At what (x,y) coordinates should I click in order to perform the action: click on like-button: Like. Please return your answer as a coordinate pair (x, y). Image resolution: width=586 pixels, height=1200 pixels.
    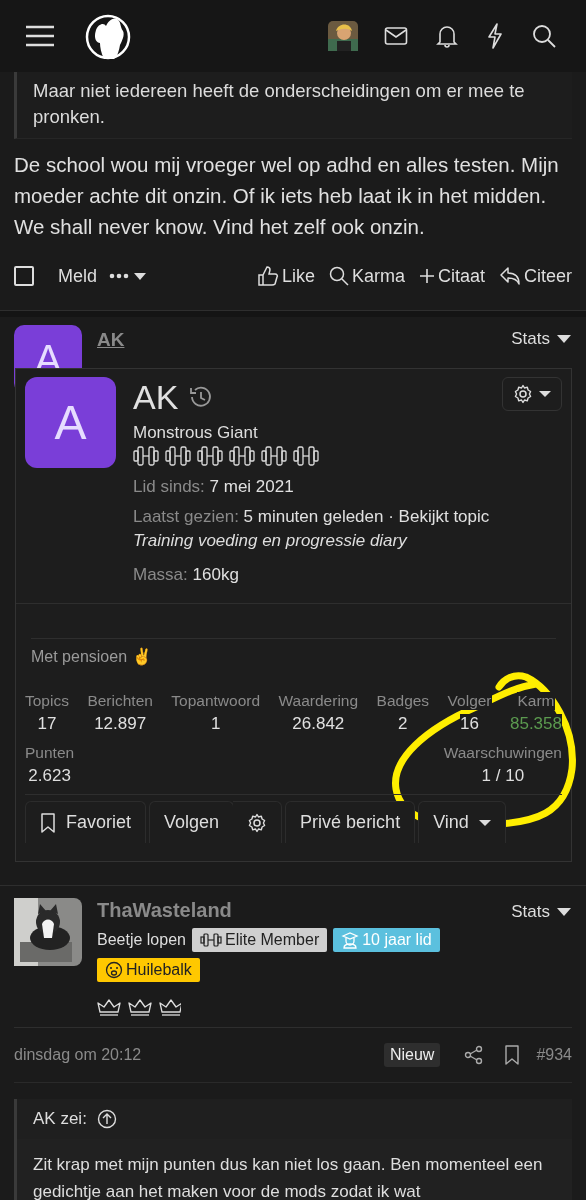
    Looking at the image, I should click on (285, 276).